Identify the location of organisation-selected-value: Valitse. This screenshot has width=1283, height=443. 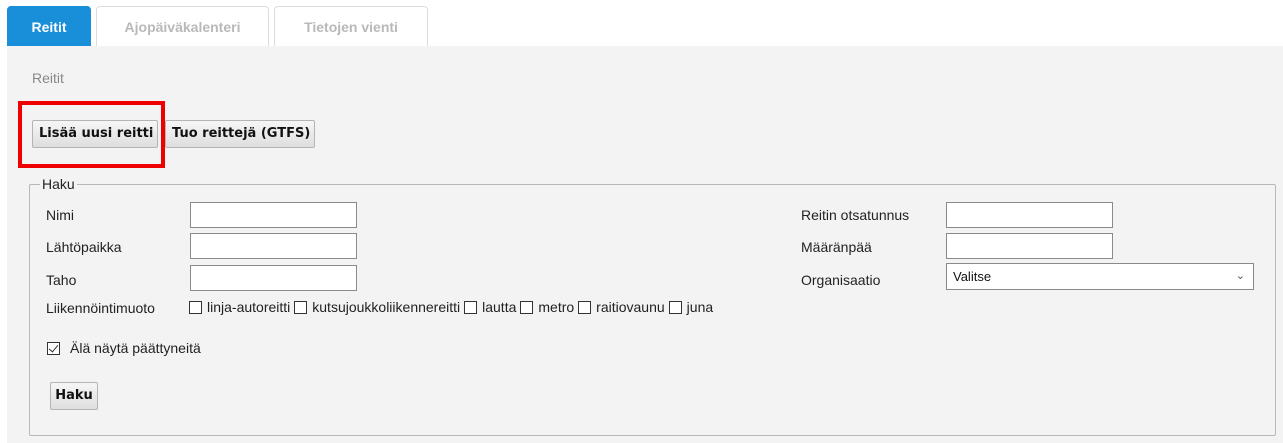
(972, 276).